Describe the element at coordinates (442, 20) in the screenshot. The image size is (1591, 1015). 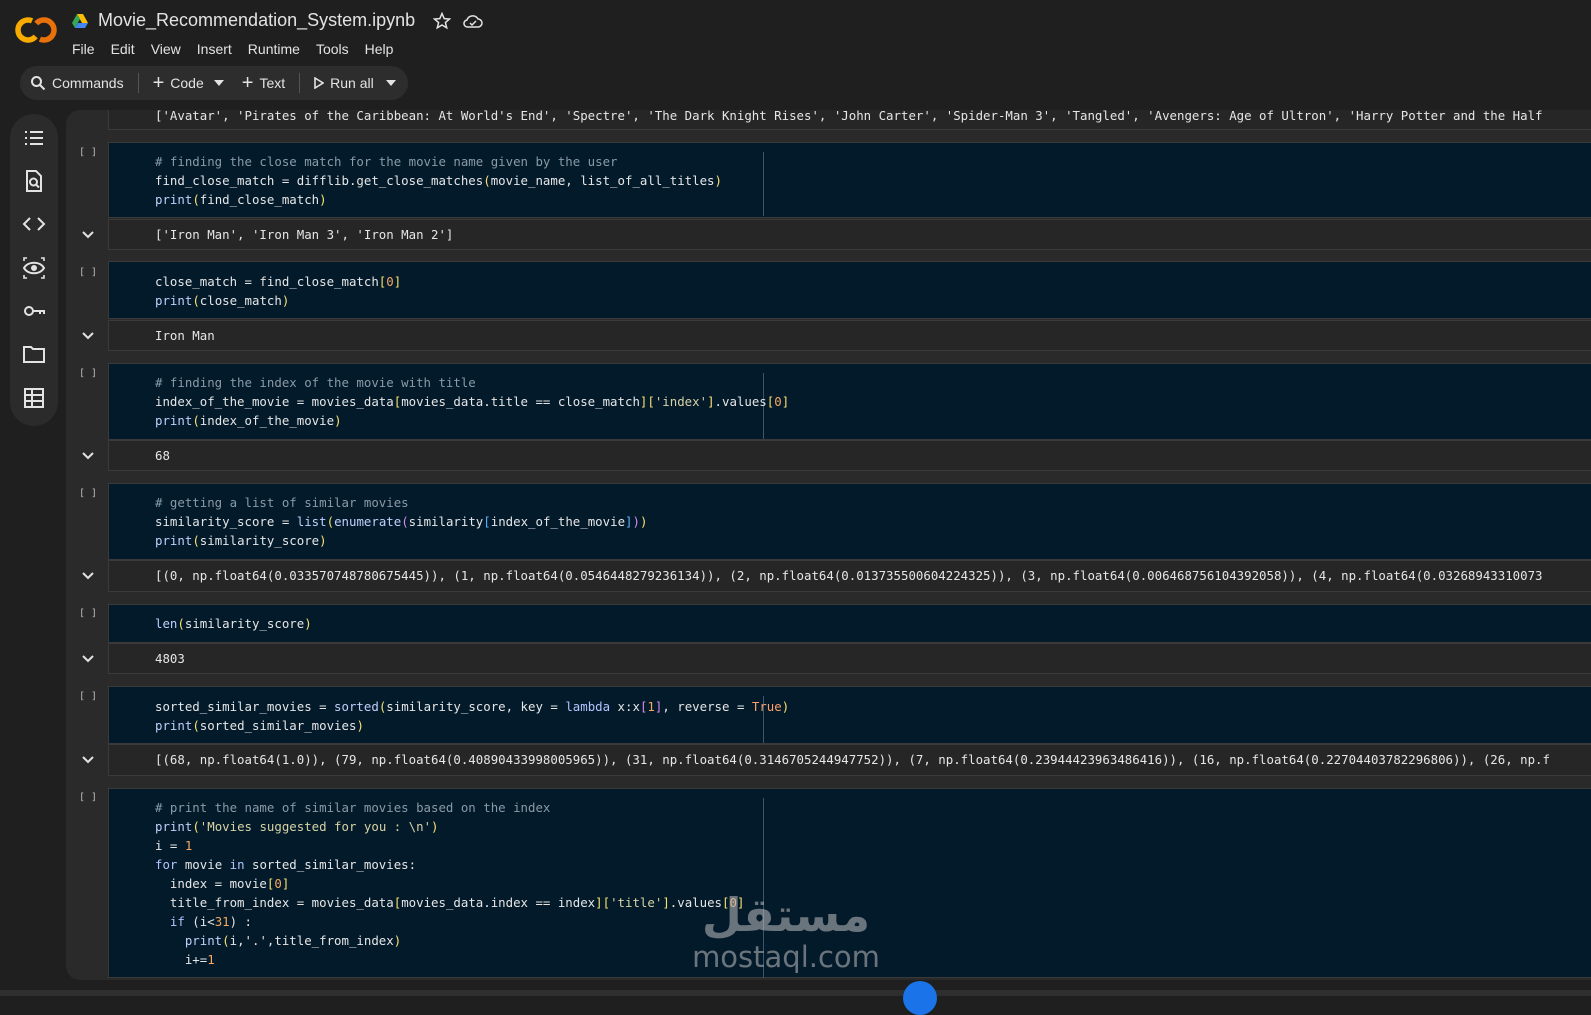
I see `star-icon` at that location.